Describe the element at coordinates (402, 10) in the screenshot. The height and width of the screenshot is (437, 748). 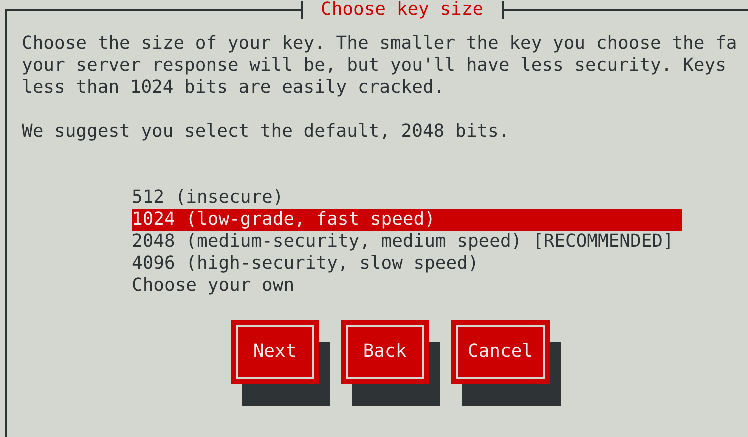
I see `dialog-title: Choose key size` at that location.